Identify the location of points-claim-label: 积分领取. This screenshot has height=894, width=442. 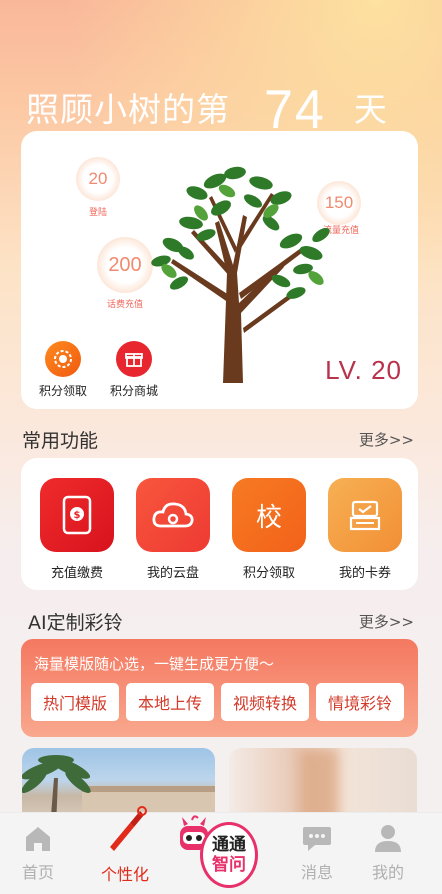
(63, 391).